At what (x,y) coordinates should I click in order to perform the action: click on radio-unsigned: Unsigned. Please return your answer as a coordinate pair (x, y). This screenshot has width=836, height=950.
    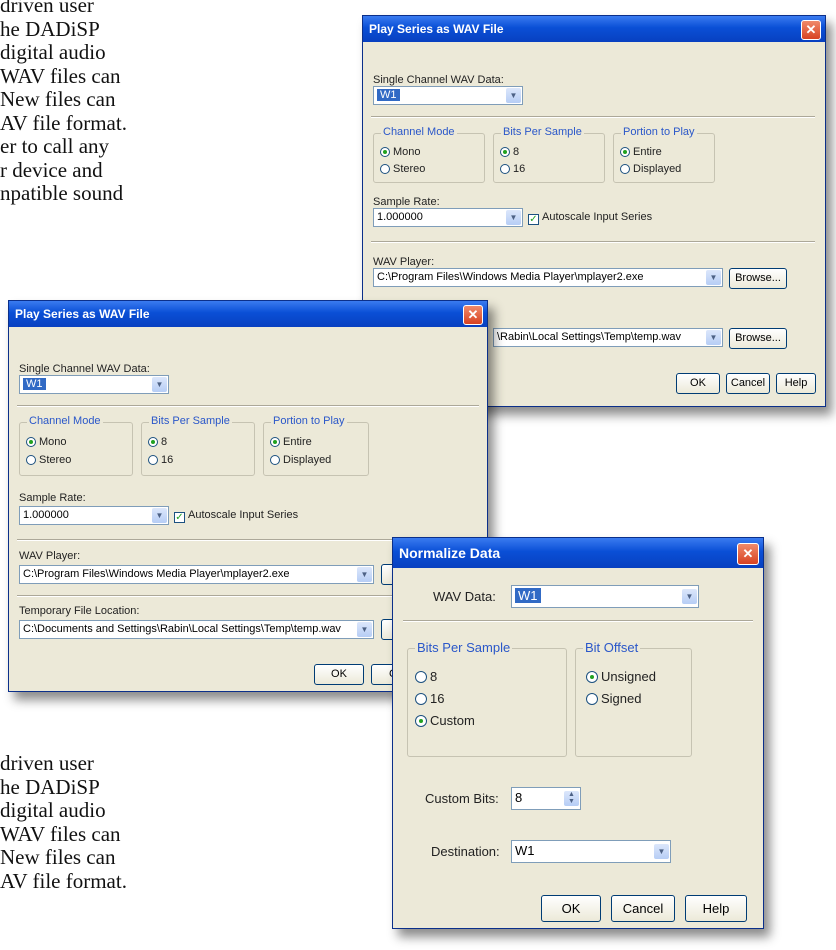
    Looking at the image, I should click on (621, 676).